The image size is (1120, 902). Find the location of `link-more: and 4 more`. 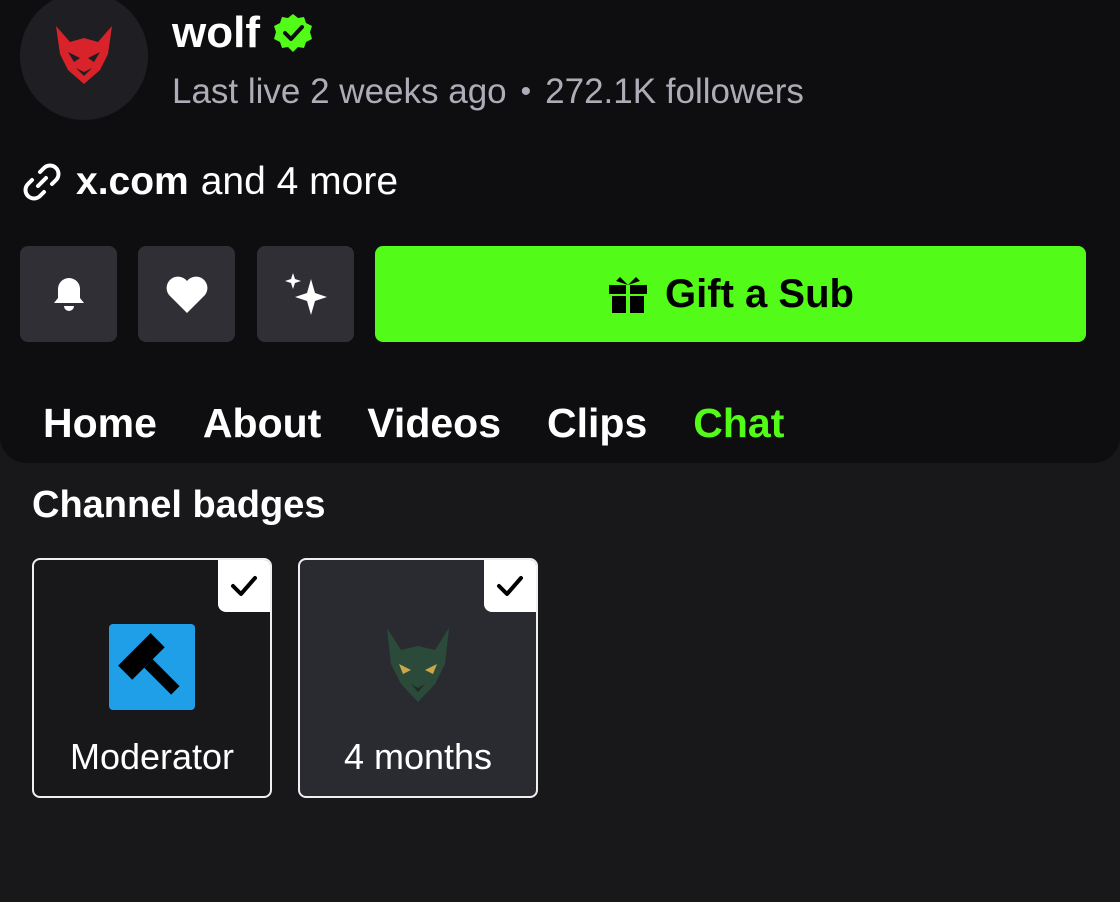

link-more: and 4 more is located at coordinates (299, 182).